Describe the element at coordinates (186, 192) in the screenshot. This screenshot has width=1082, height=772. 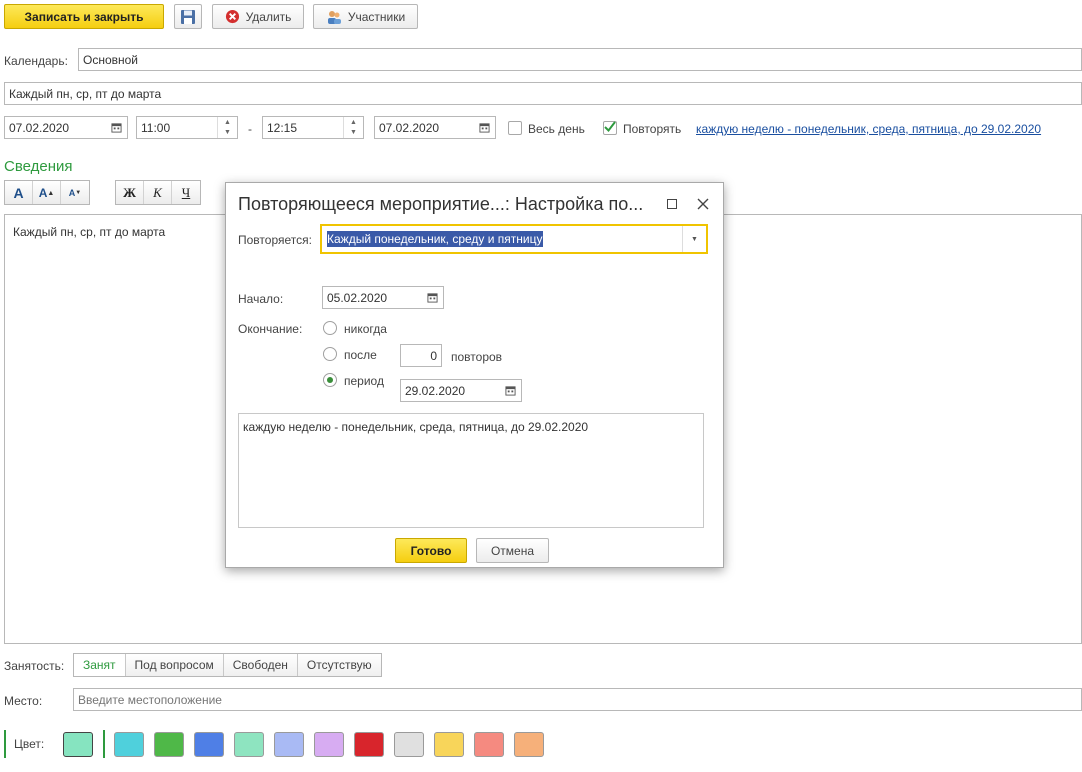
I see `underline-button: Ч` at that location.